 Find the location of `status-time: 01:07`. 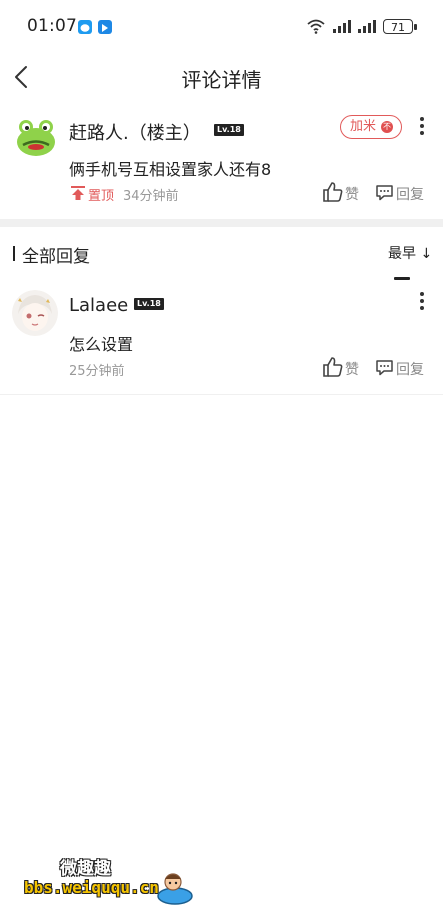

status-time: 01:07 is located at coordinates (52, 26).